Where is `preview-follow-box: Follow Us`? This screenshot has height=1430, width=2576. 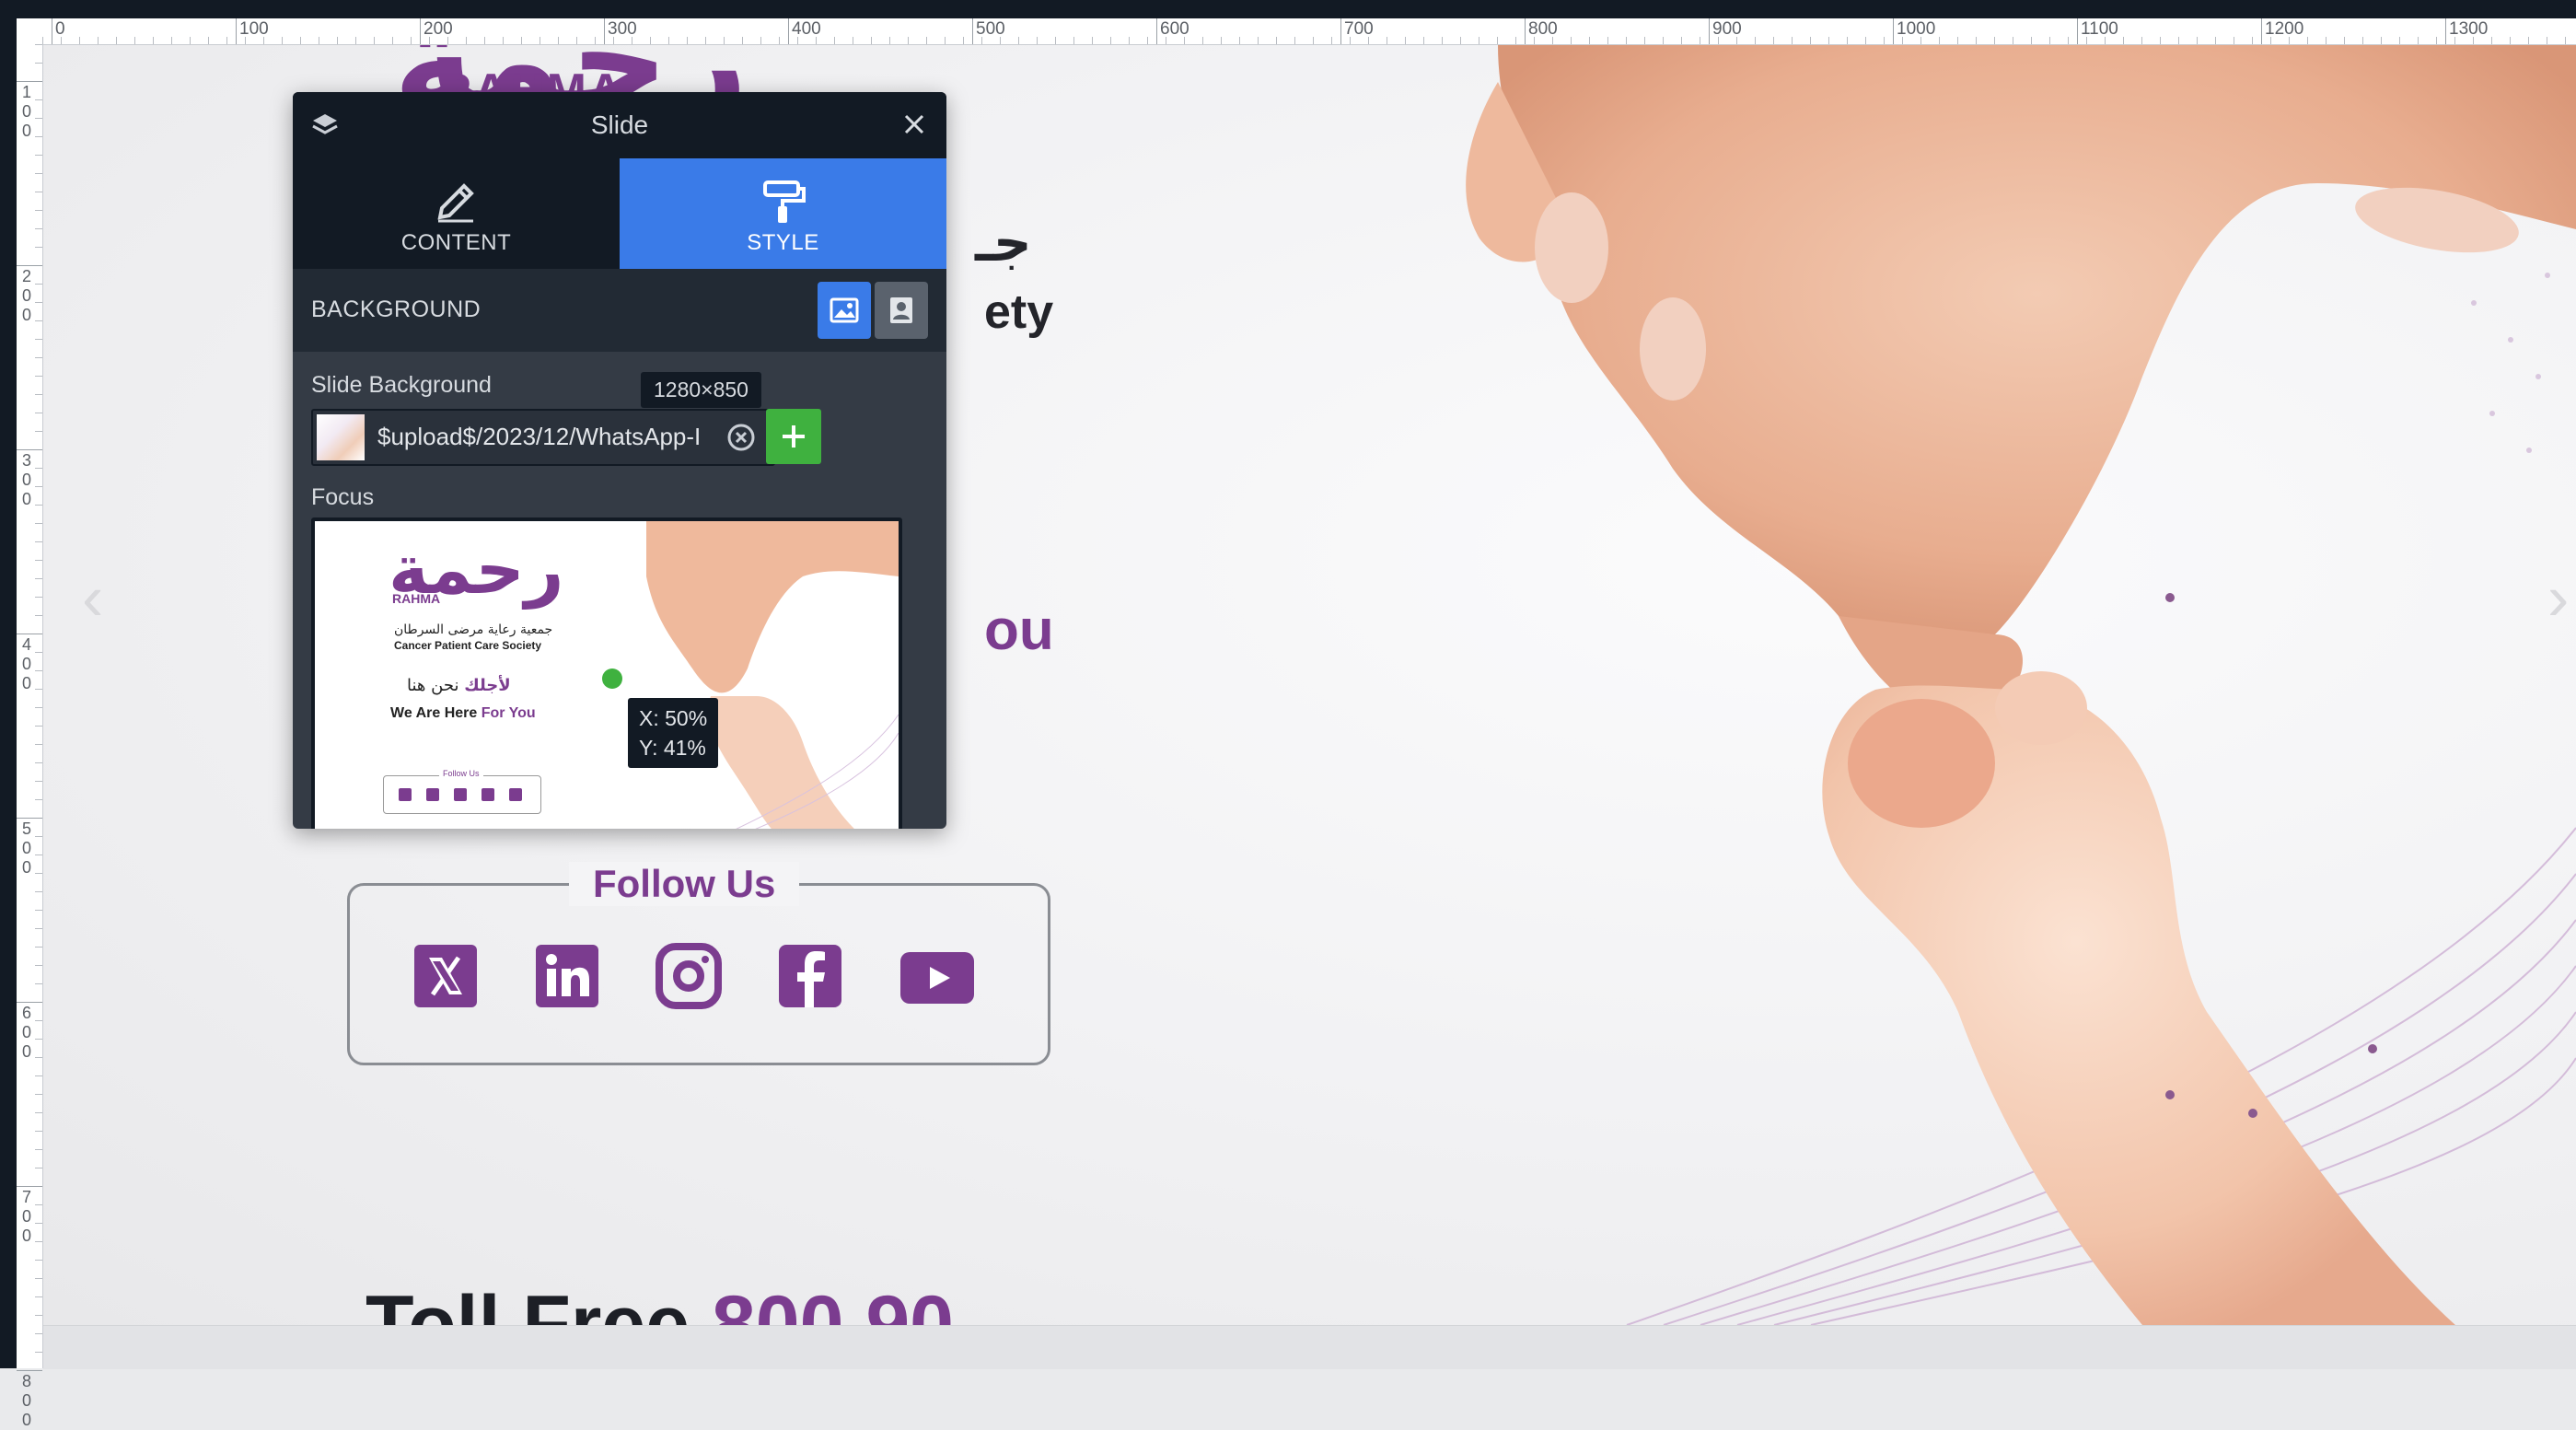 preview-follow-box: Follow Us is located at coordinates (462, 791).